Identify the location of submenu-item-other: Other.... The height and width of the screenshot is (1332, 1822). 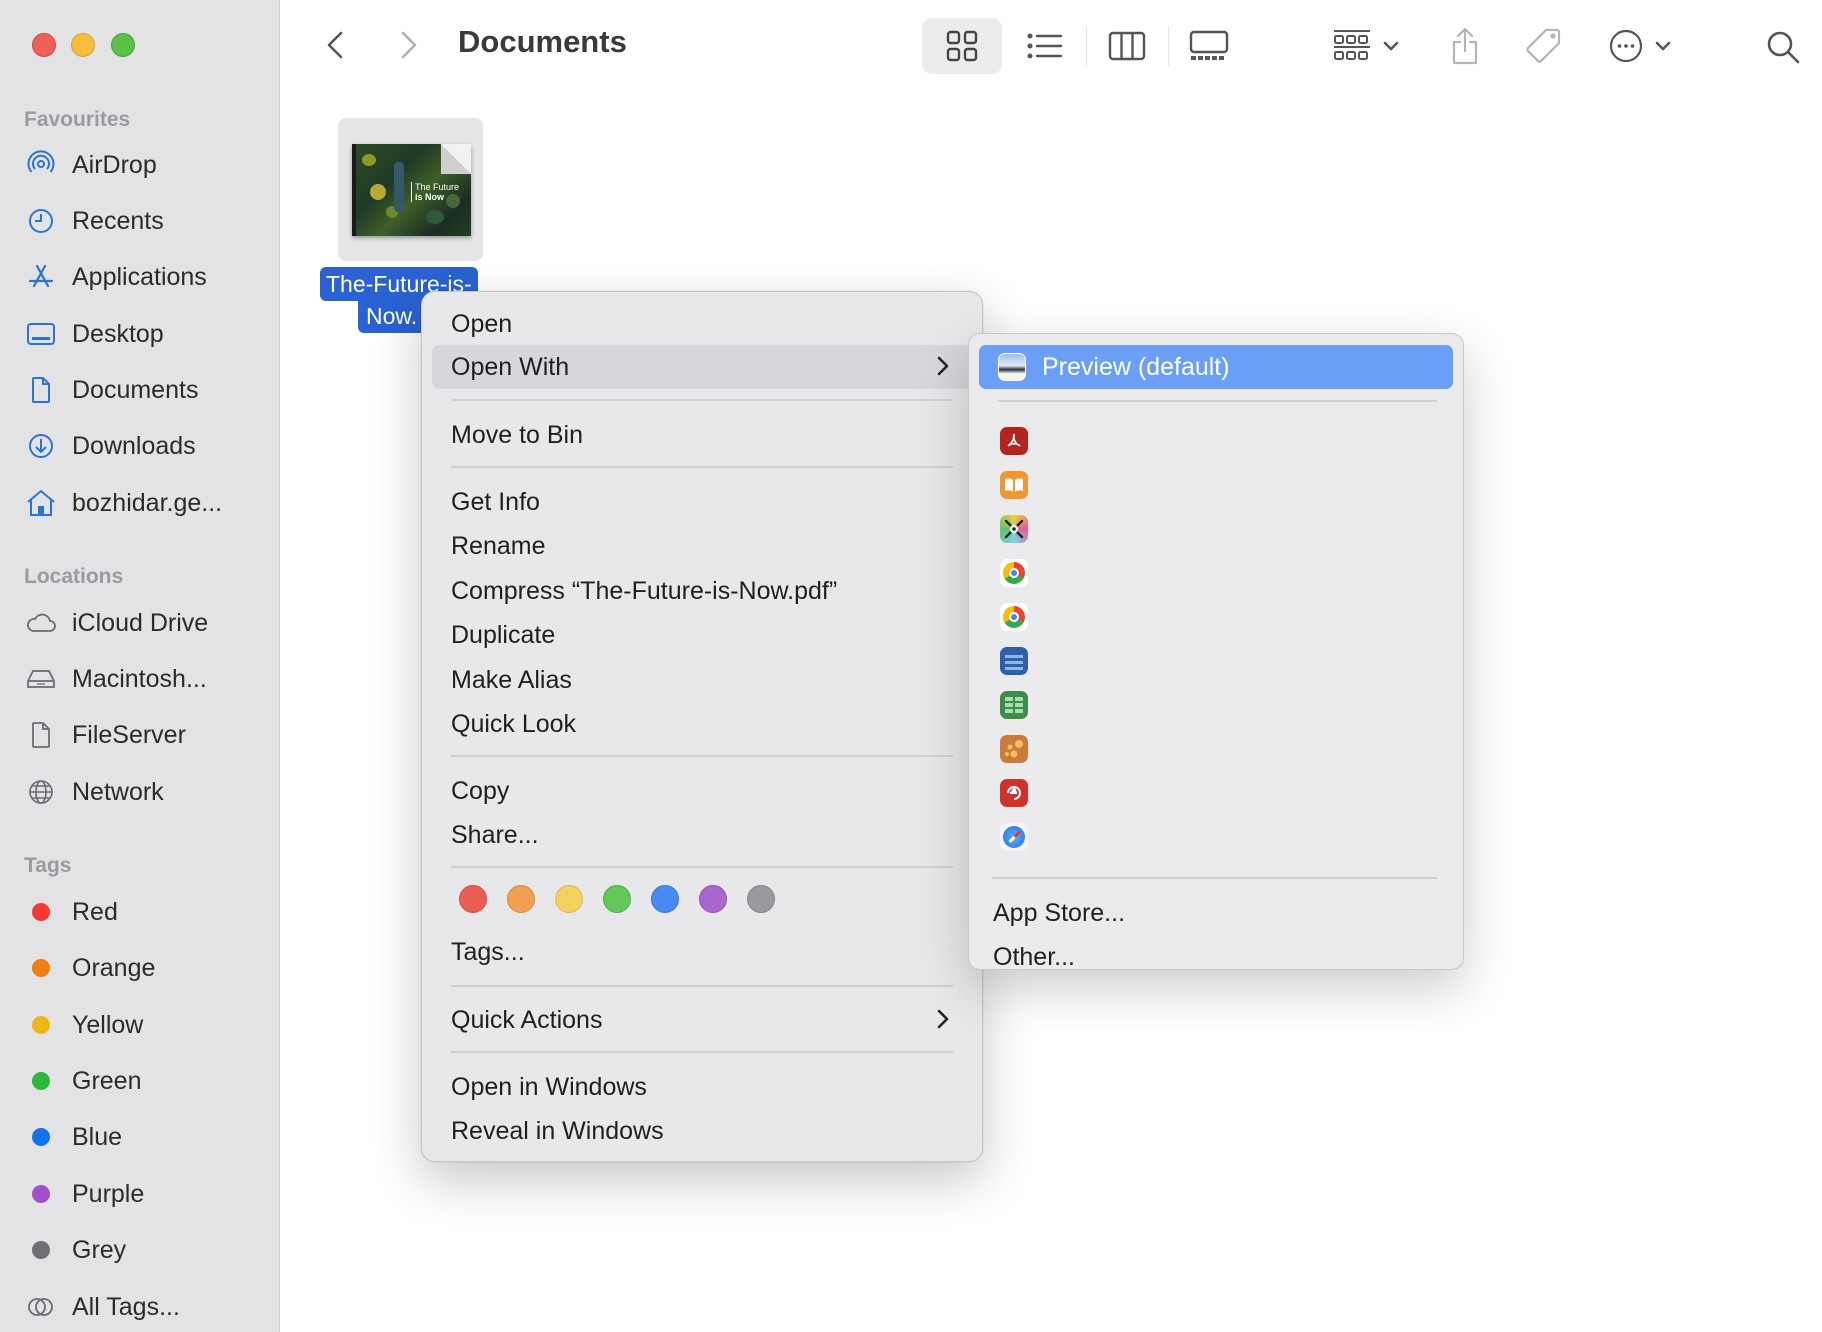
(1216, 957).